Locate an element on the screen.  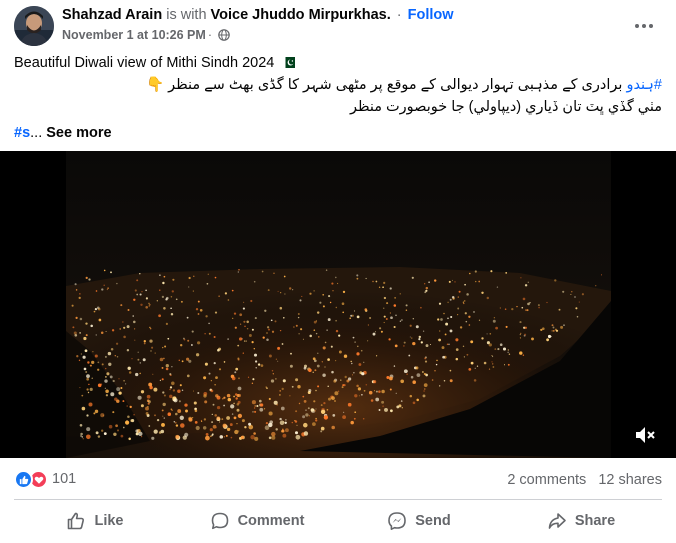
with-text: is with is located at coordinates (186, 15).